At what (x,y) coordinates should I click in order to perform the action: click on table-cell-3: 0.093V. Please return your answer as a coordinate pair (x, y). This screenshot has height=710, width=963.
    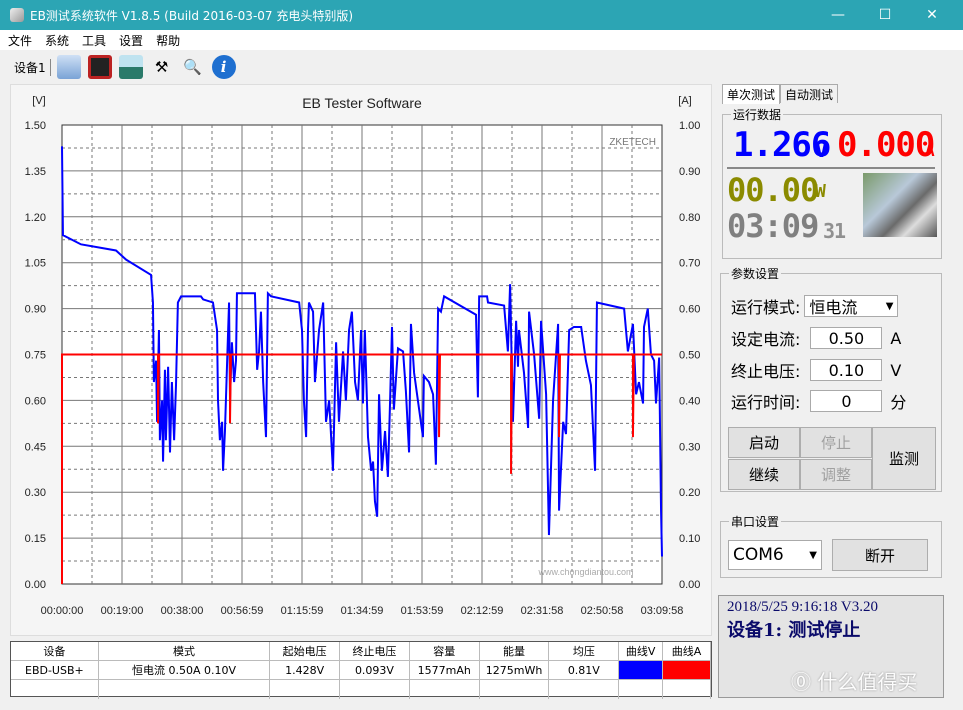
    Looking at the image, I should click on (375, 670).